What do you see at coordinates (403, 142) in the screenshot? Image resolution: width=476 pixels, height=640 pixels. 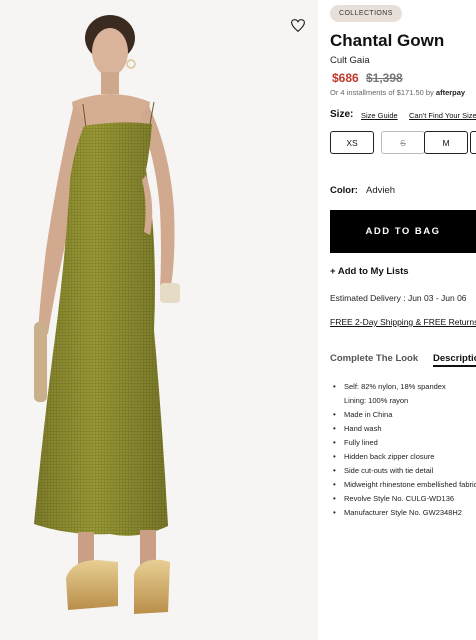 I see `size-option-s: S` at bounding box center [403, 142].